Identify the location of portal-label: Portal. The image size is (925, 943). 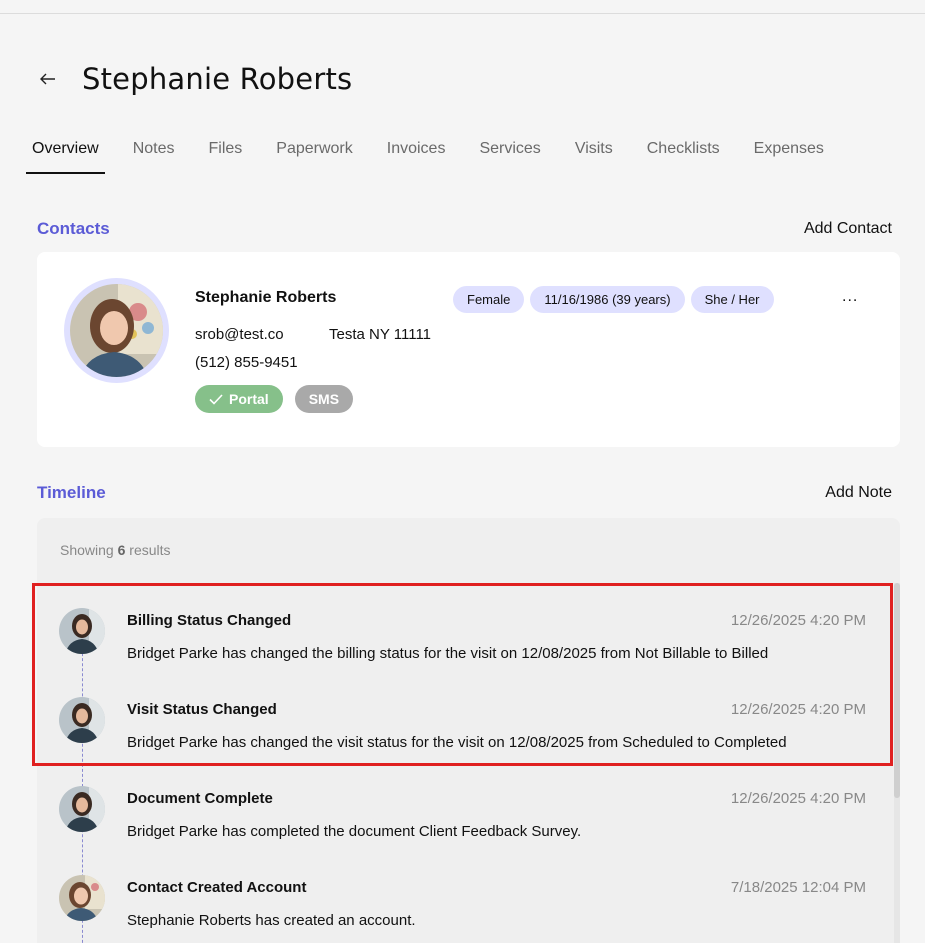
(249, 399).